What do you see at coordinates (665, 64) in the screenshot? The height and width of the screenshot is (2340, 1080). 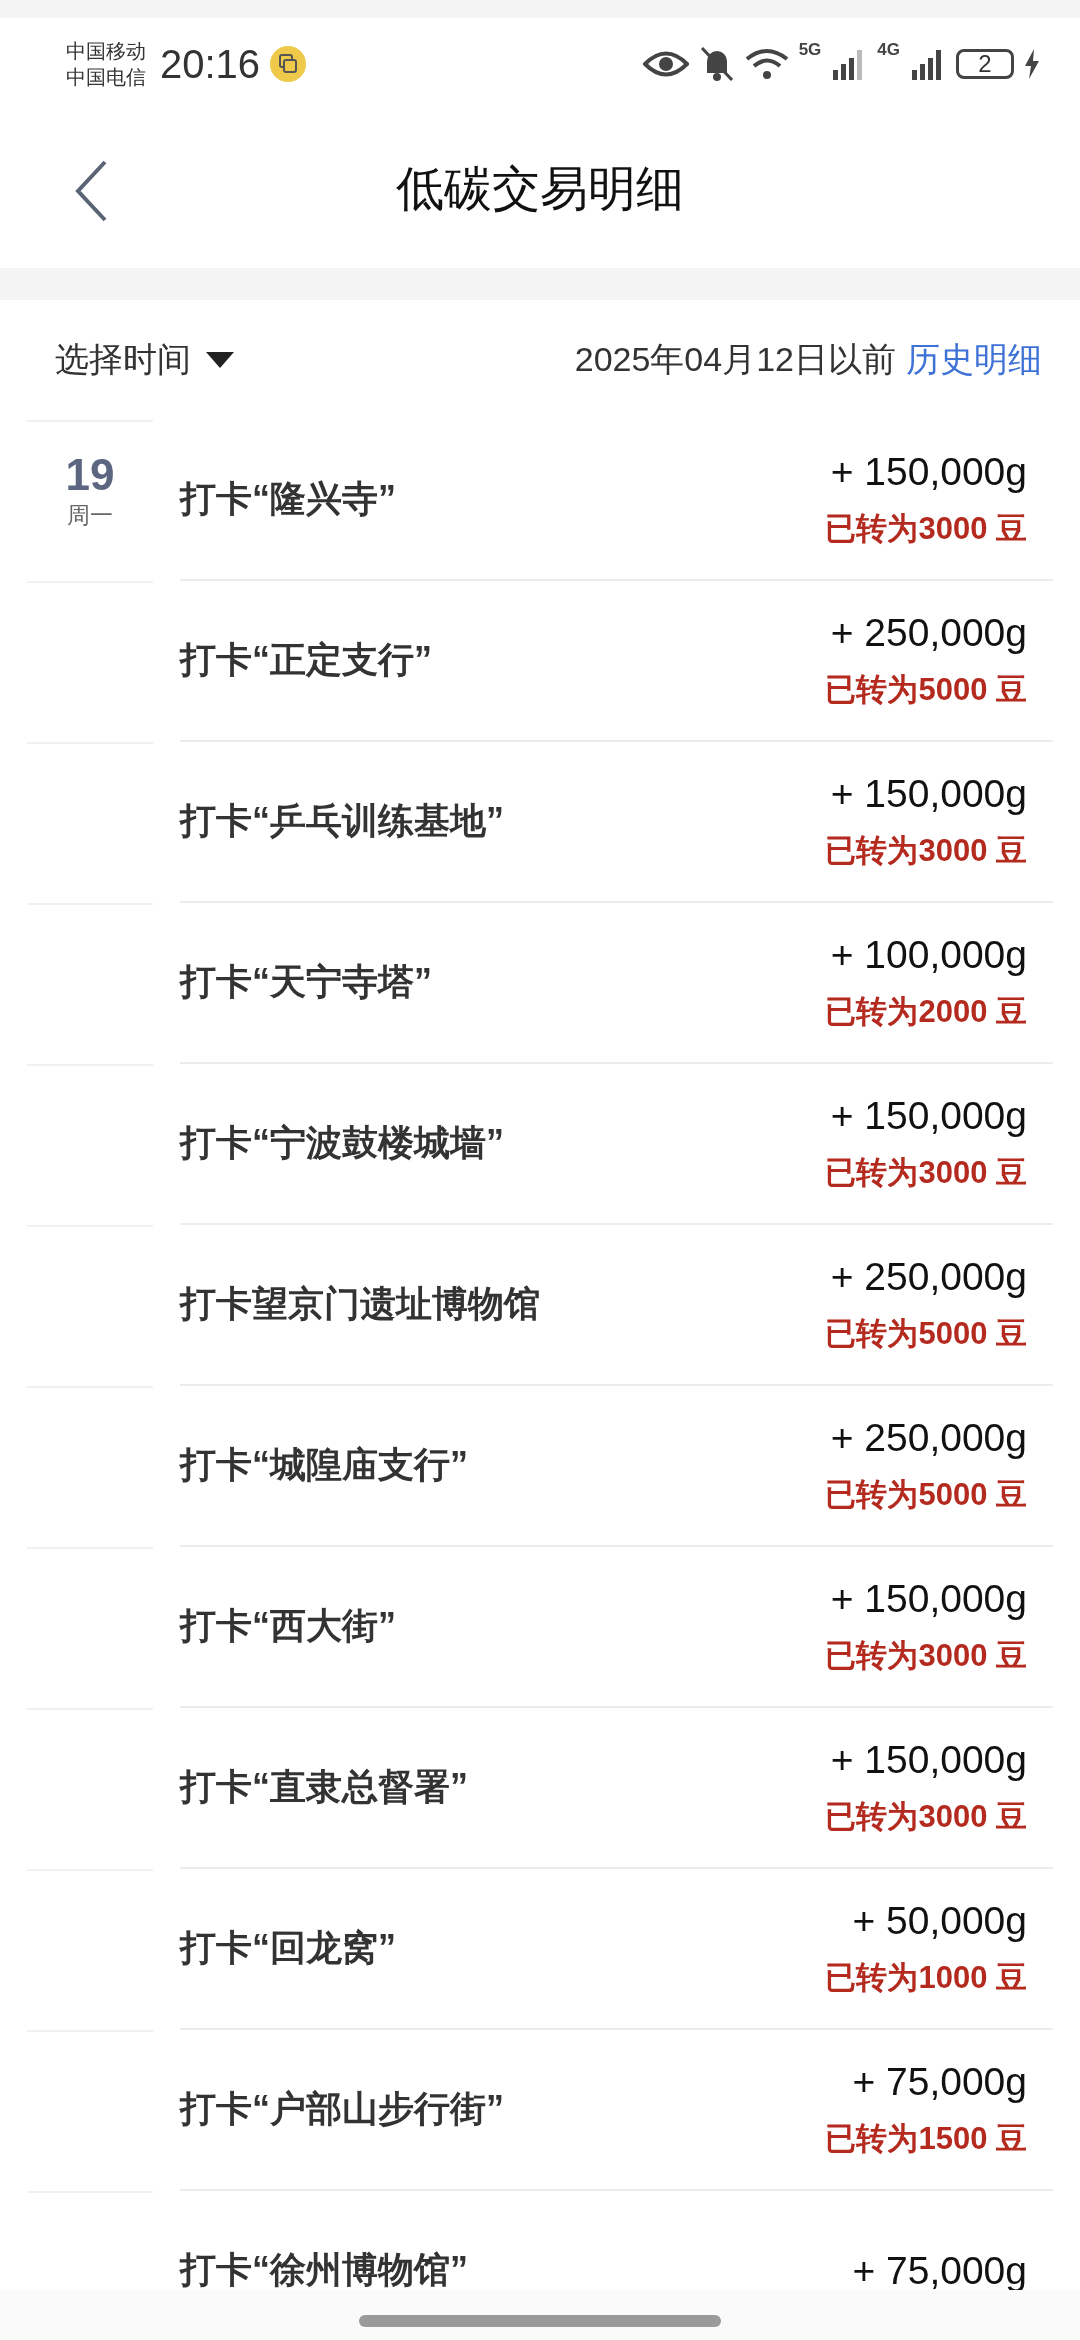 I see `eye-icon` at bounding box center [665, 64].